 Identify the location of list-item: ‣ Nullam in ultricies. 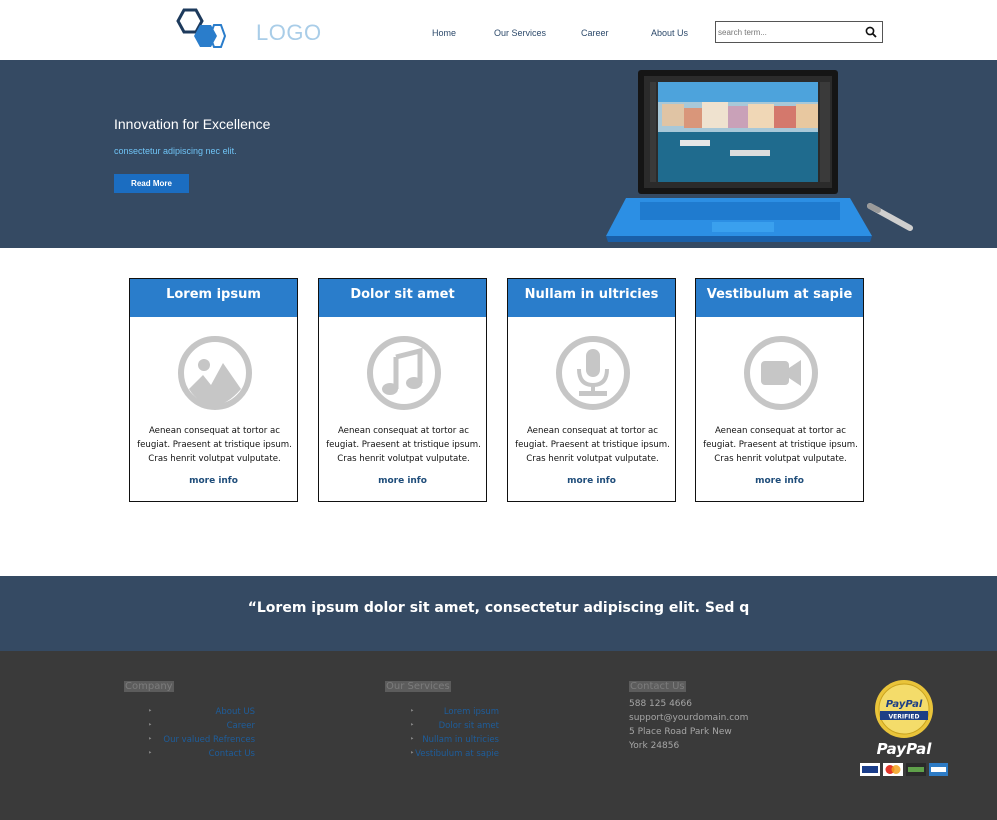
(454, 742).